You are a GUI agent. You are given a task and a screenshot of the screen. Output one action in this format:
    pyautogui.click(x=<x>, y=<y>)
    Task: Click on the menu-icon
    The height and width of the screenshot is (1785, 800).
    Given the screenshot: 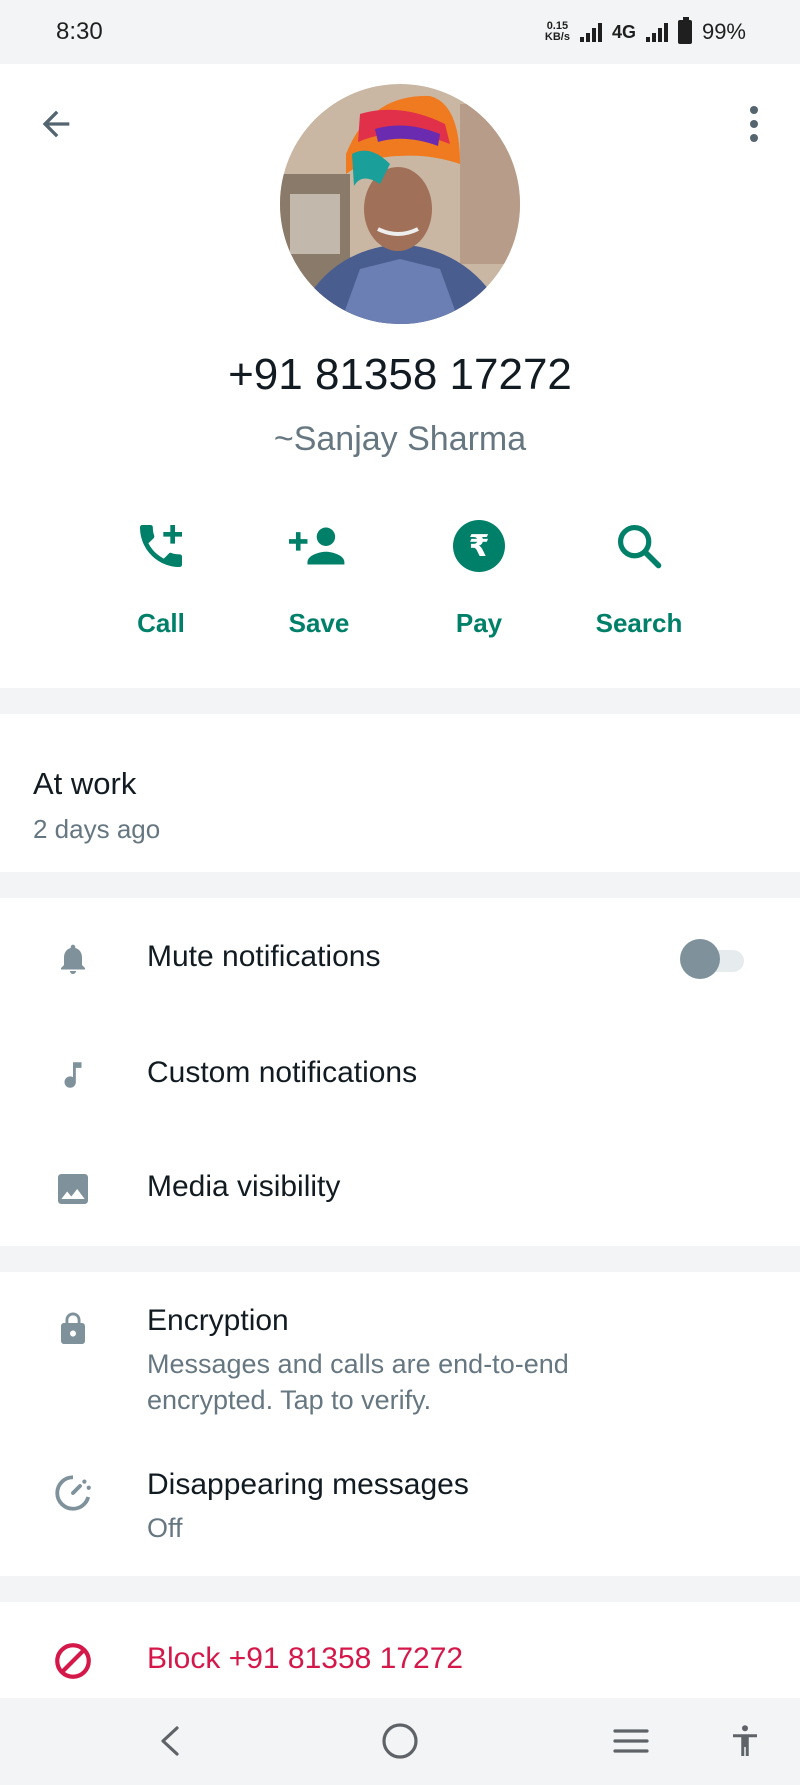 What is the action you would take?
    pyautogui.click(x=631, y=1741)
    